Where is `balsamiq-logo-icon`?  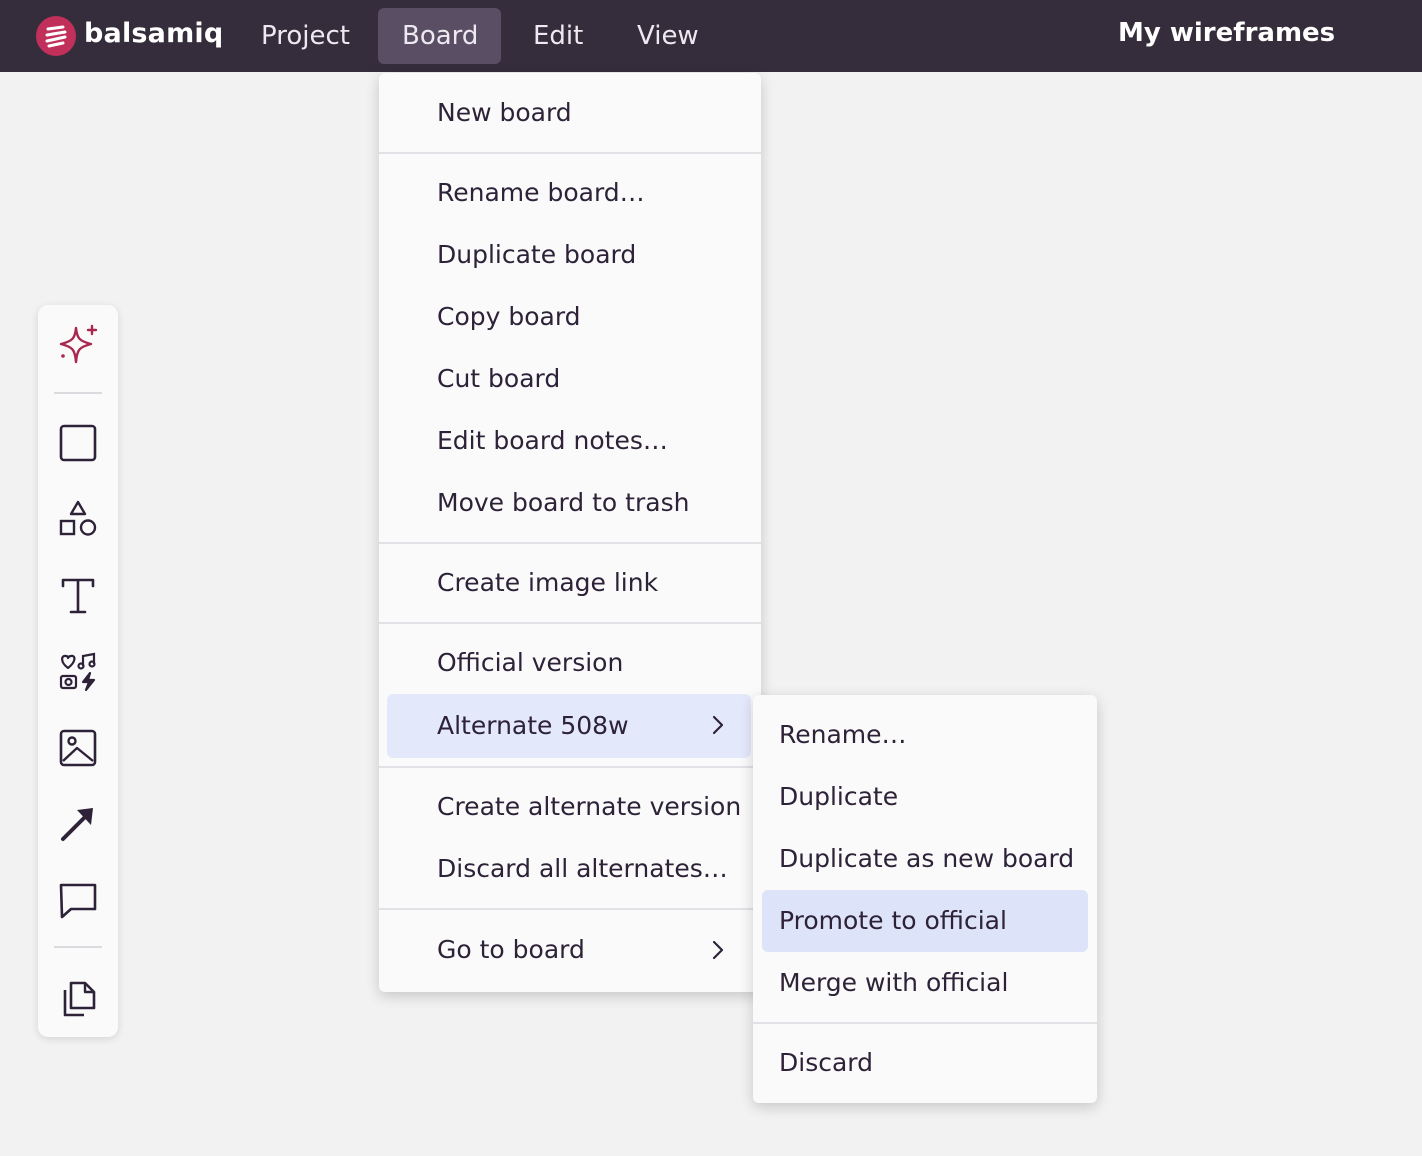
balsamiq-logo-icon is located at coordinates (56, 36).